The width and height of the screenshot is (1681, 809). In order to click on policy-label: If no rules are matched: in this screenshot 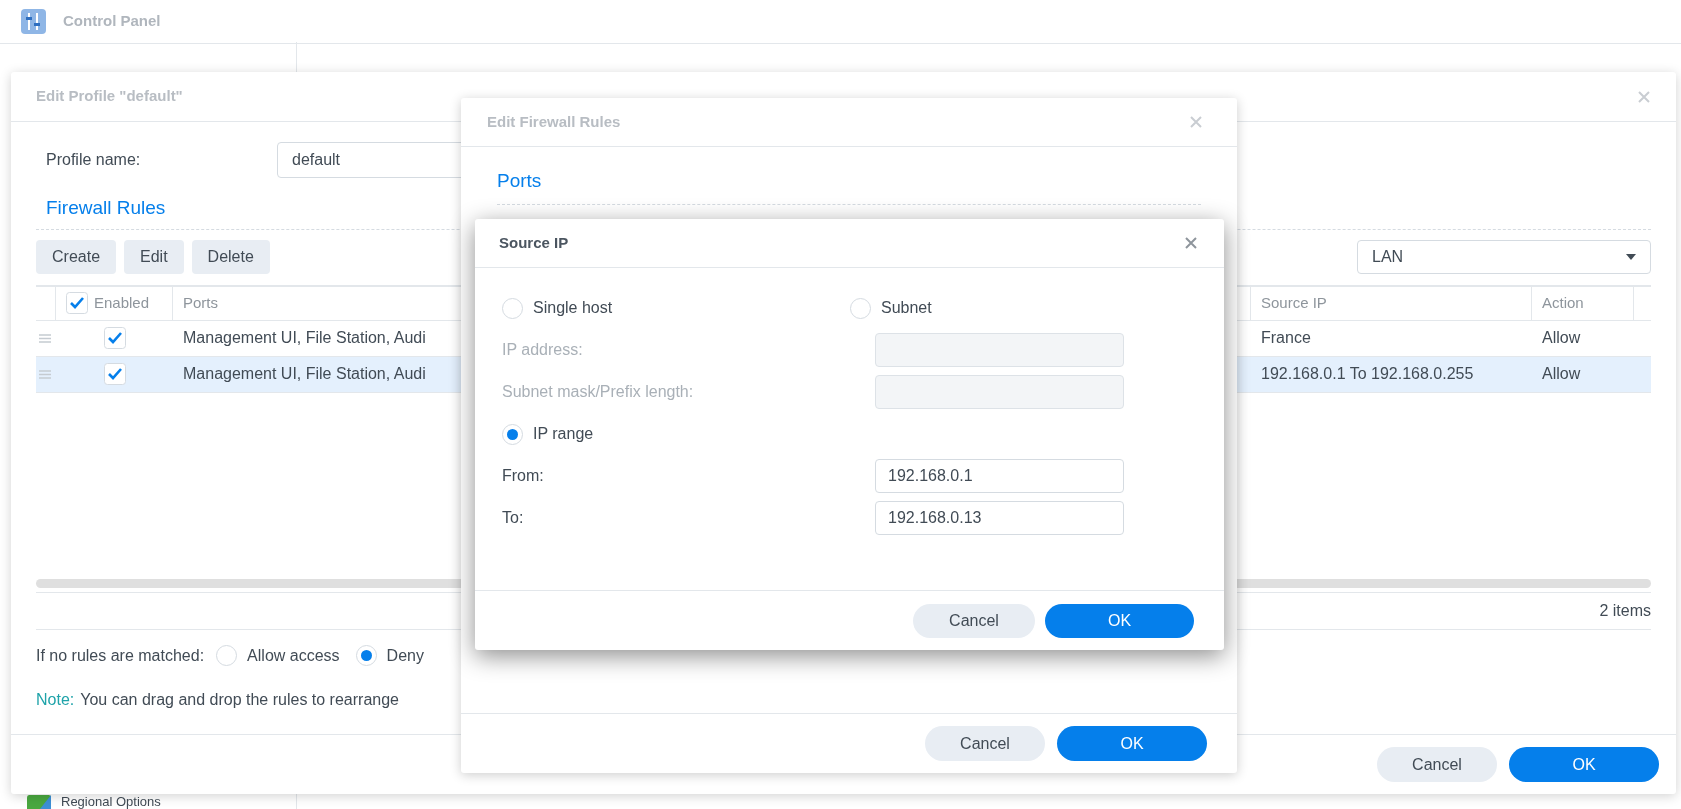, I will do `click(120, 655)`.